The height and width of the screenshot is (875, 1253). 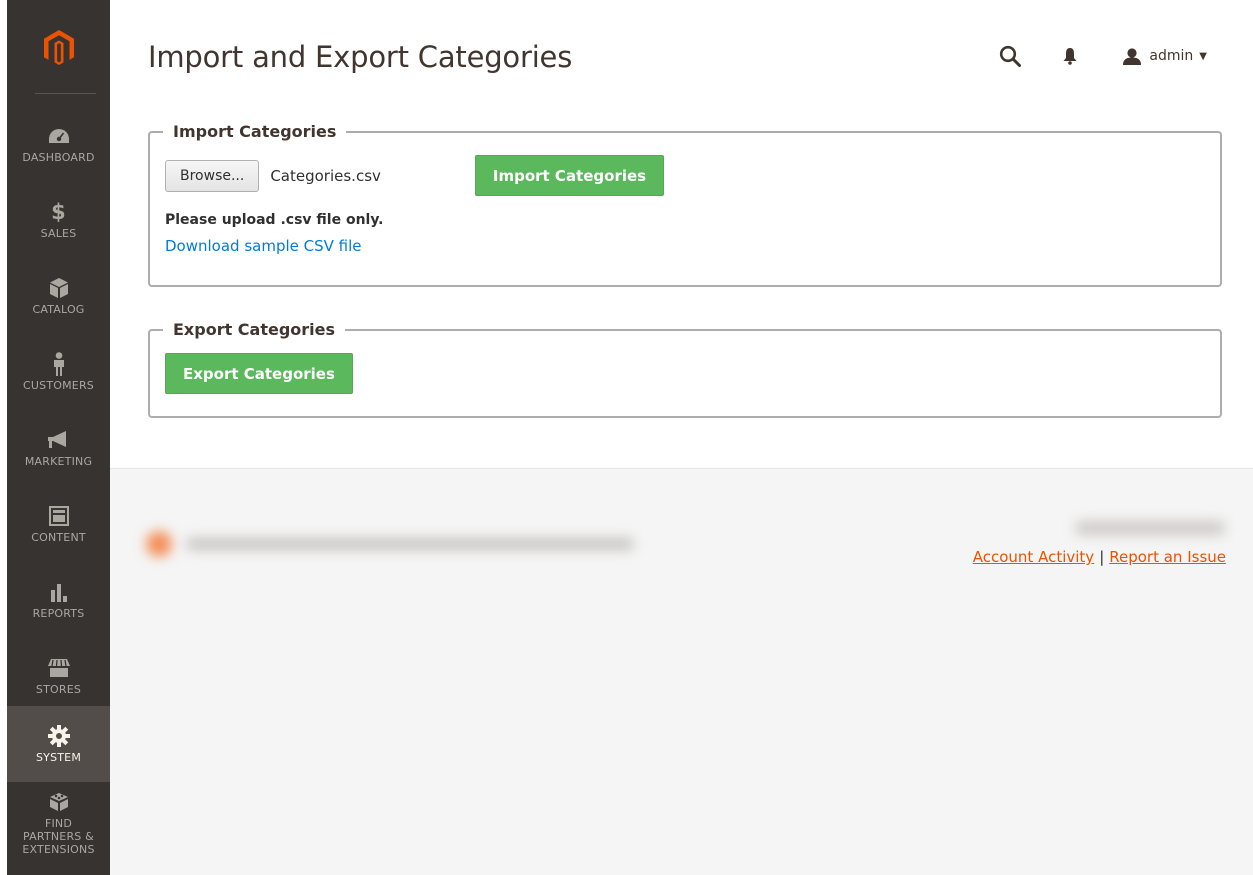 I want to click on blurred-text, so click(x=410, y=544).